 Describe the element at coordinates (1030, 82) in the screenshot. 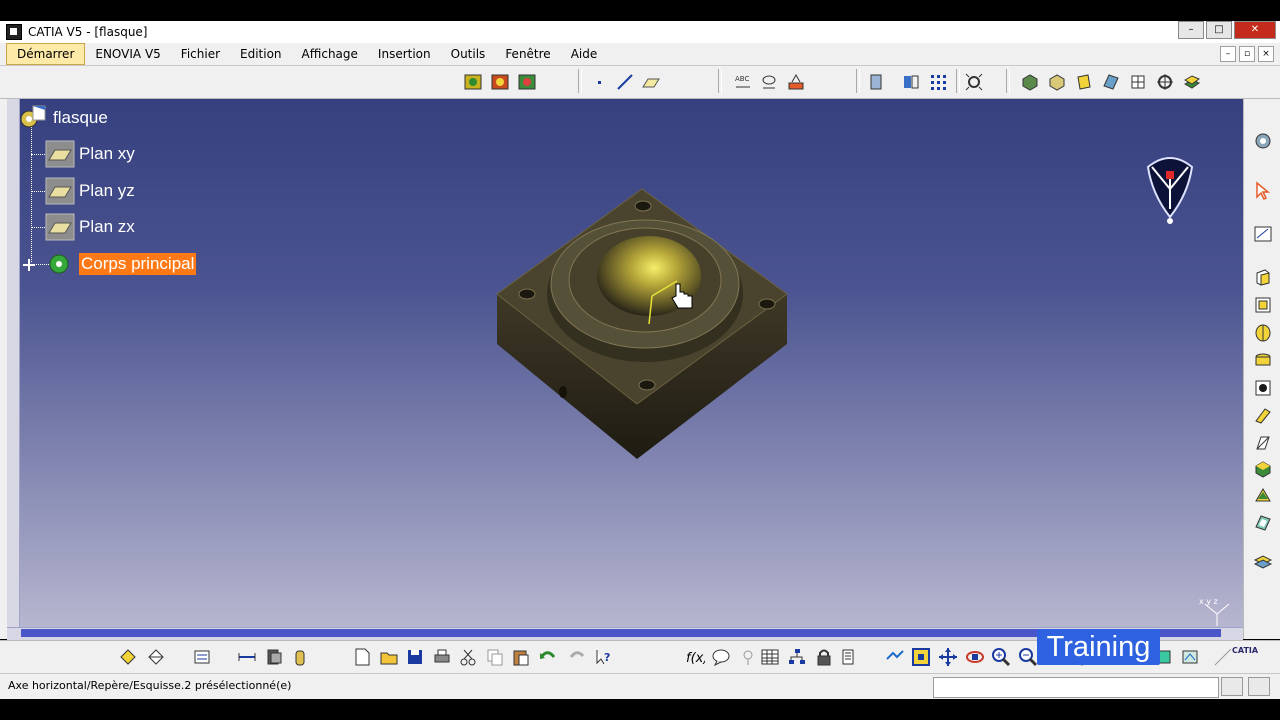

I see `shading-icon` at that location.